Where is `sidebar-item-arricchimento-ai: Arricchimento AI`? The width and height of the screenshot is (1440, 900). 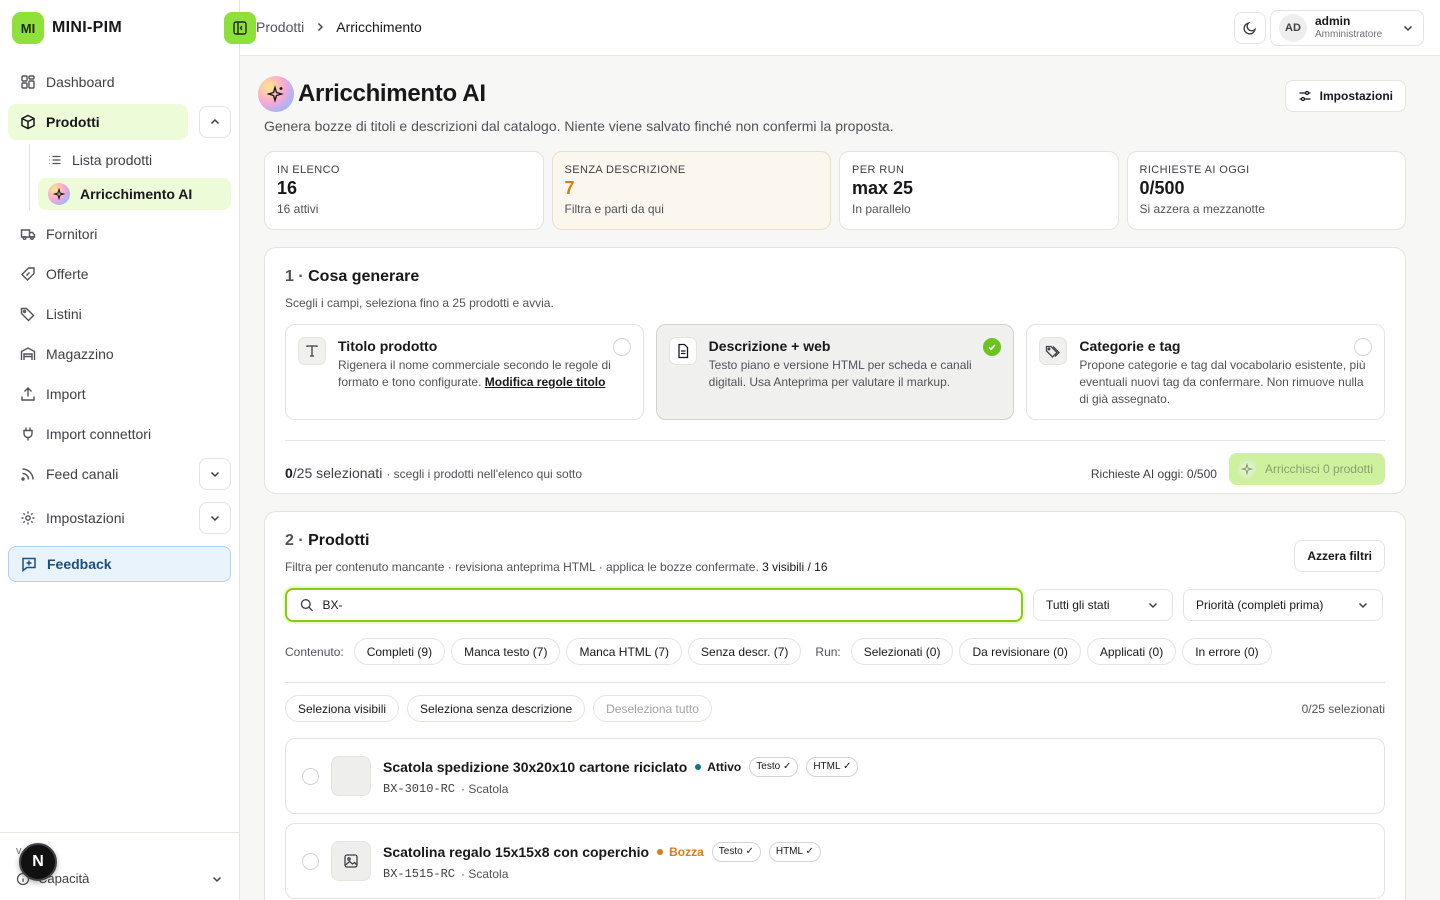
sidebar-item-arricchimento-ai: Arricchimento AI is located at coordinates (134, 194).